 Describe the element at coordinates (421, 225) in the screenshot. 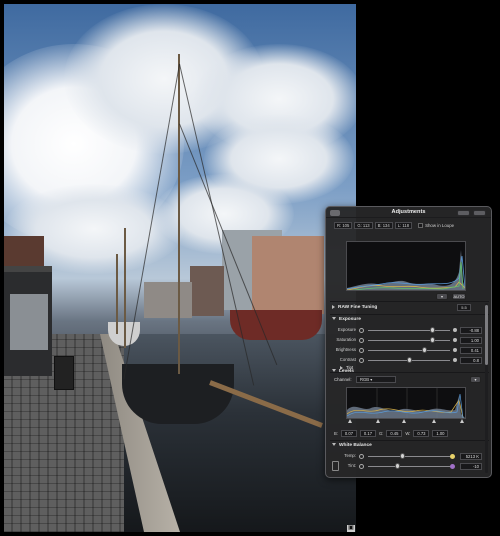

I see `show-in-loupe-checkbox` at that location.